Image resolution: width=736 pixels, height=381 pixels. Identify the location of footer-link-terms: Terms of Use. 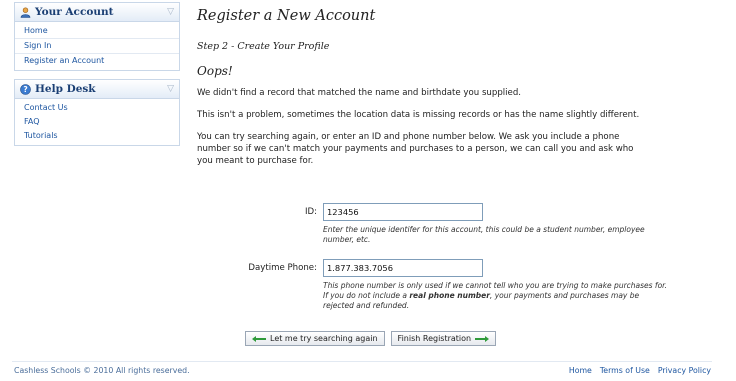
(625, 370).